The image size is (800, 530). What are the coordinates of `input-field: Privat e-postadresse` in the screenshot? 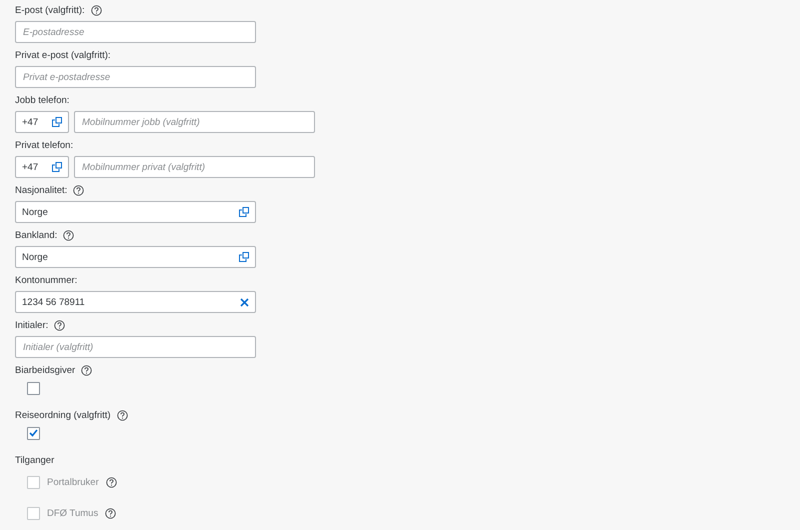 It's located at (135, 77).